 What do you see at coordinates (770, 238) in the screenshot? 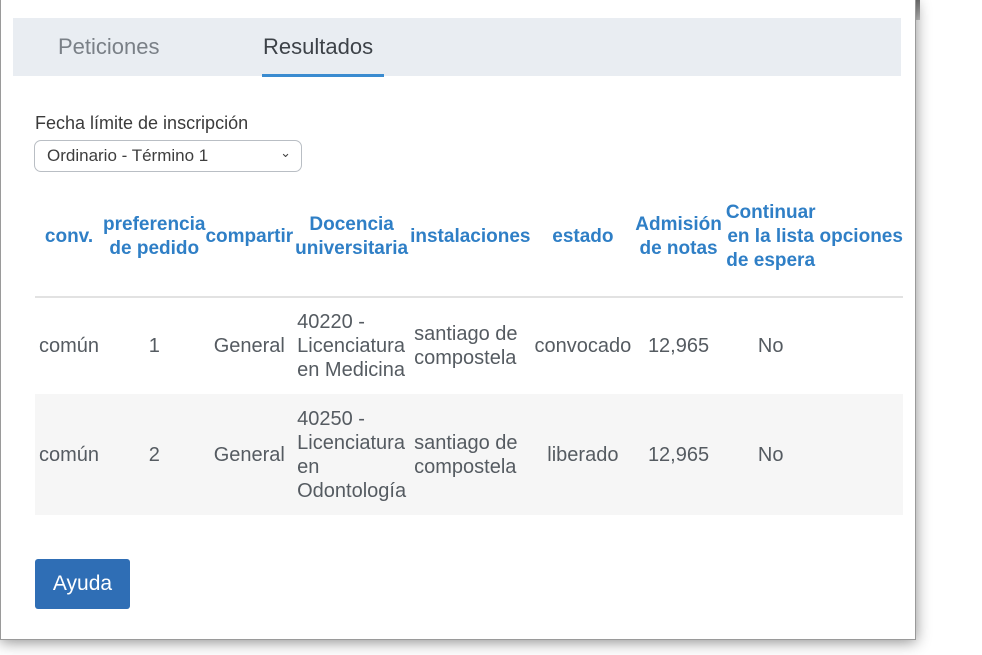
I see `header-continuar: Continuar en la lista de espera` at bounding box center [770, 238].